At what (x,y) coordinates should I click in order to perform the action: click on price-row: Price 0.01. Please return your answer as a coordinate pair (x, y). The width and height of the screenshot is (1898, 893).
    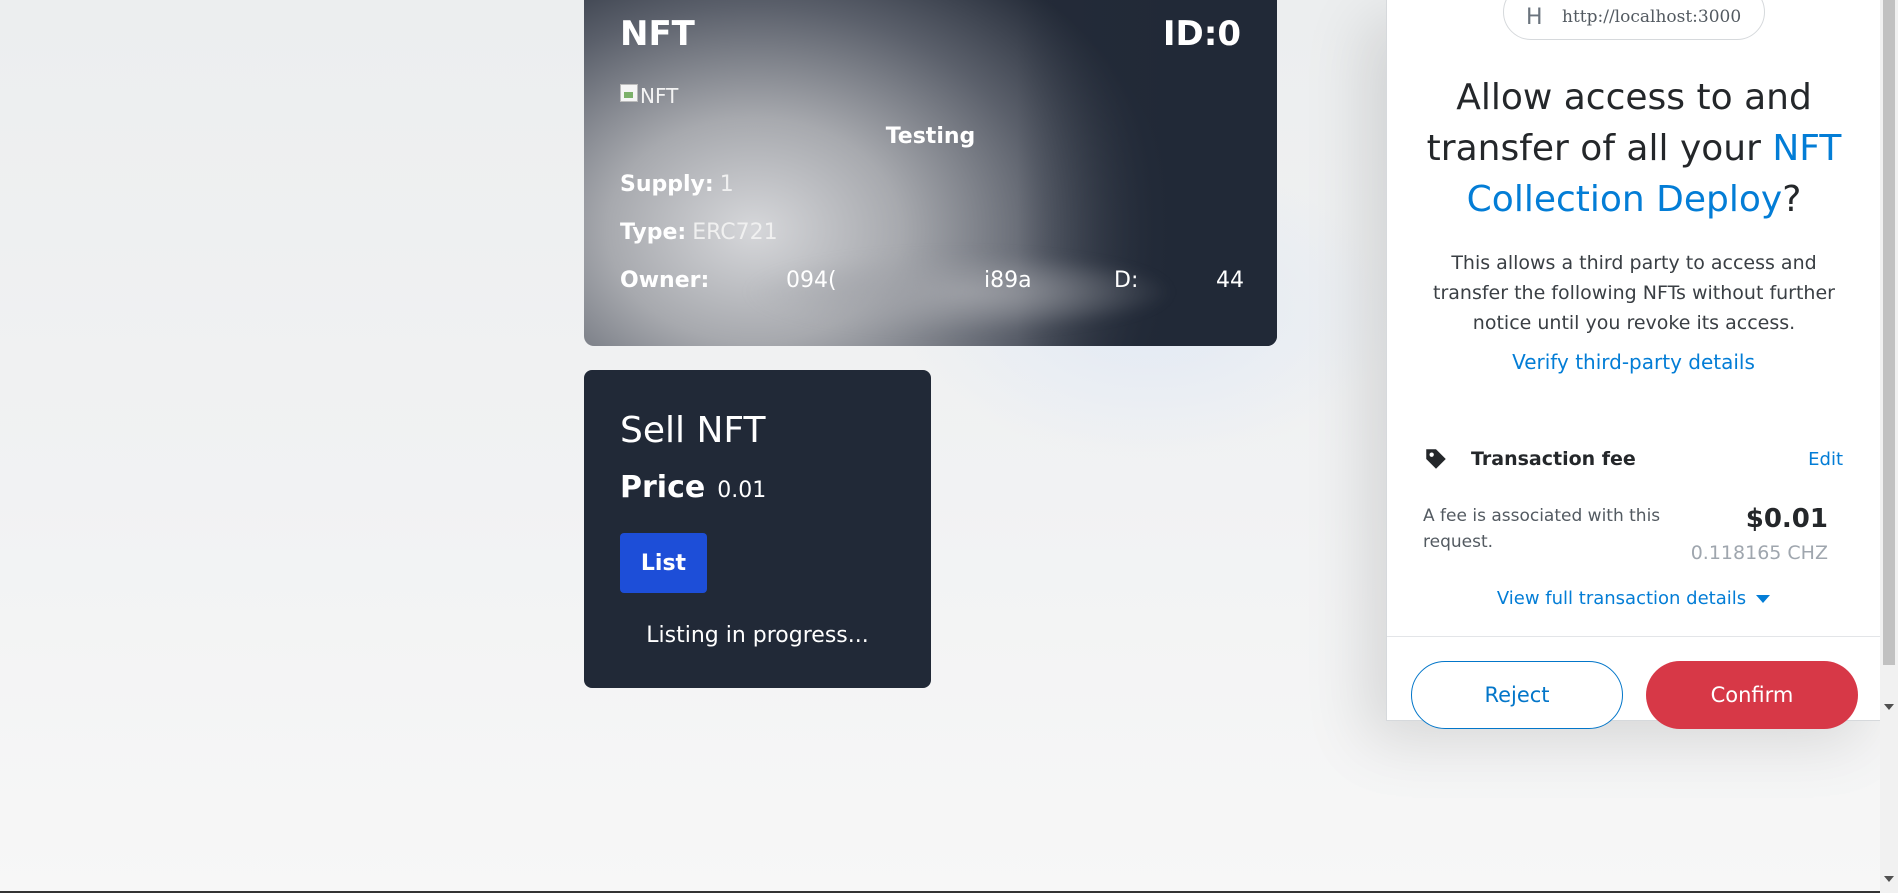
    Looking at the image, I should click on (693, 487).